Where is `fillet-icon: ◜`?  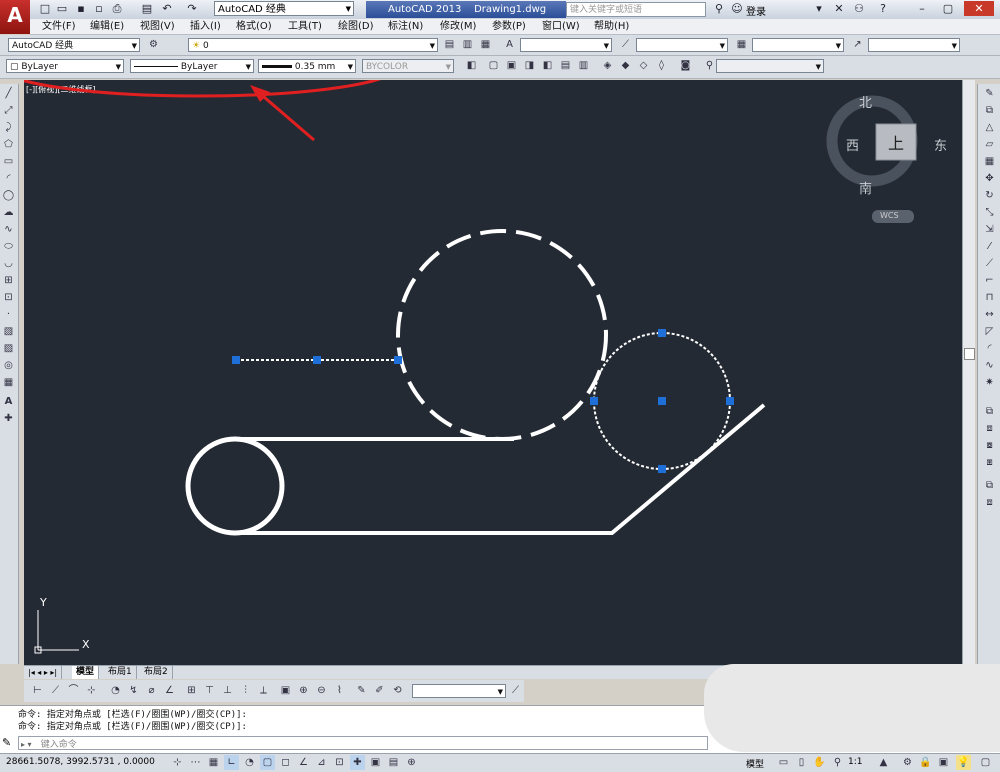
fillet-icon: ◜ is located at coordinates (989, 348).